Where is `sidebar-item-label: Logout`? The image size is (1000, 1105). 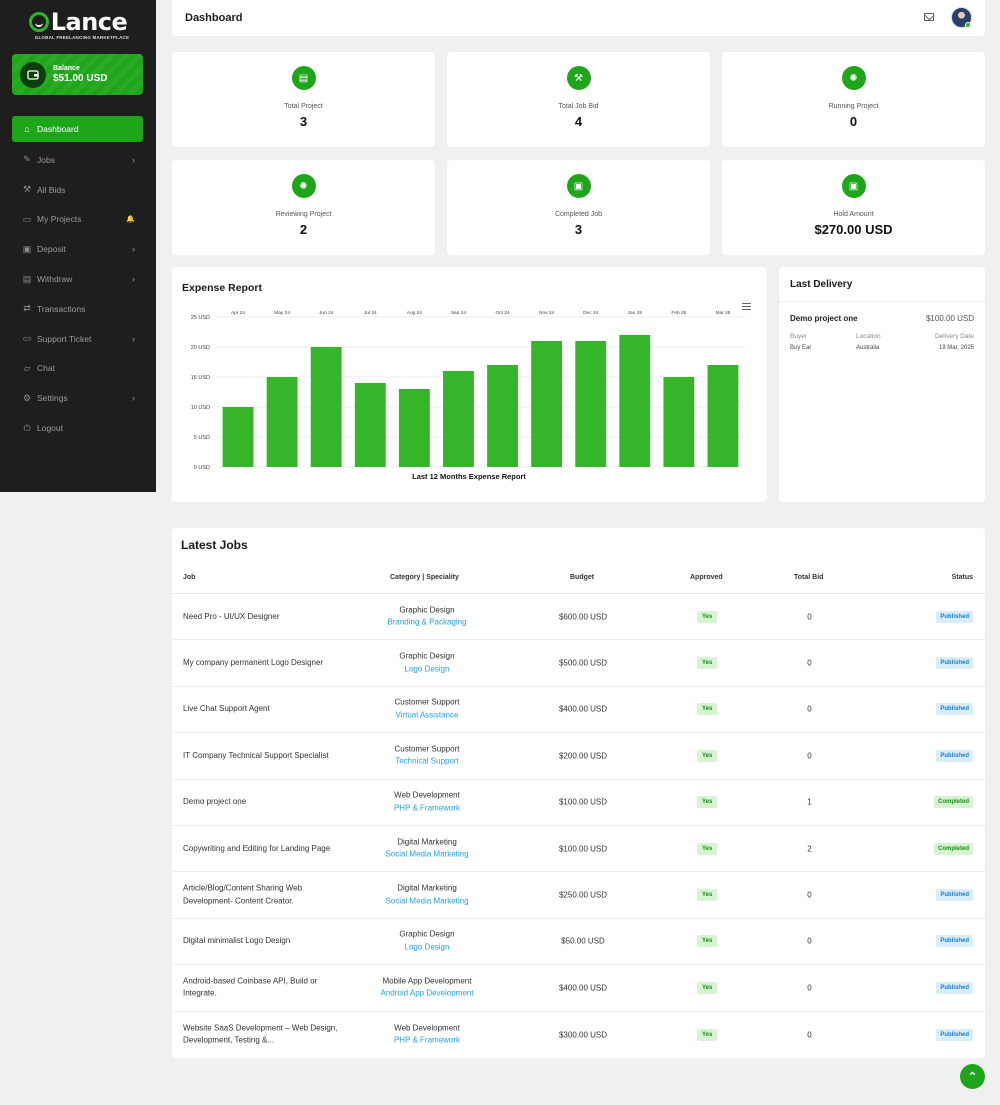 sidebar-item-label: Logout is located at coordinates (50, 428).